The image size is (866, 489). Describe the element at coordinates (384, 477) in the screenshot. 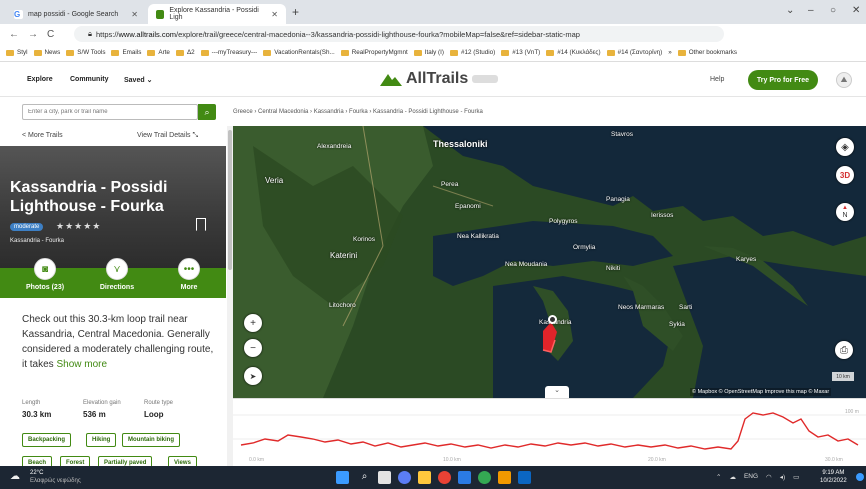

I see `task-view-icon` at that location.